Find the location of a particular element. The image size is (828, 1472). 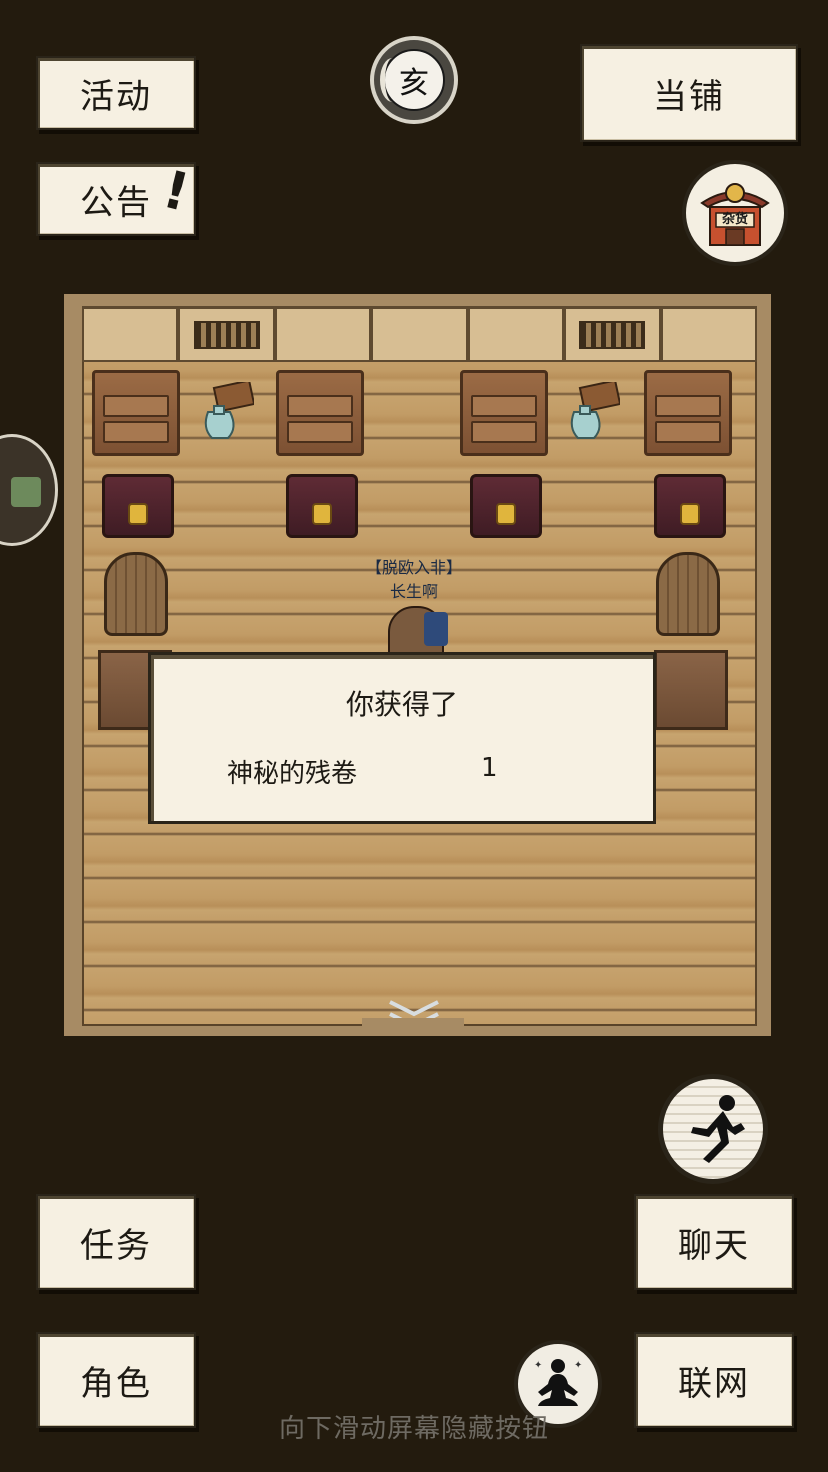

moon-time-icon: 亥 is located at coordinates (414, 80).